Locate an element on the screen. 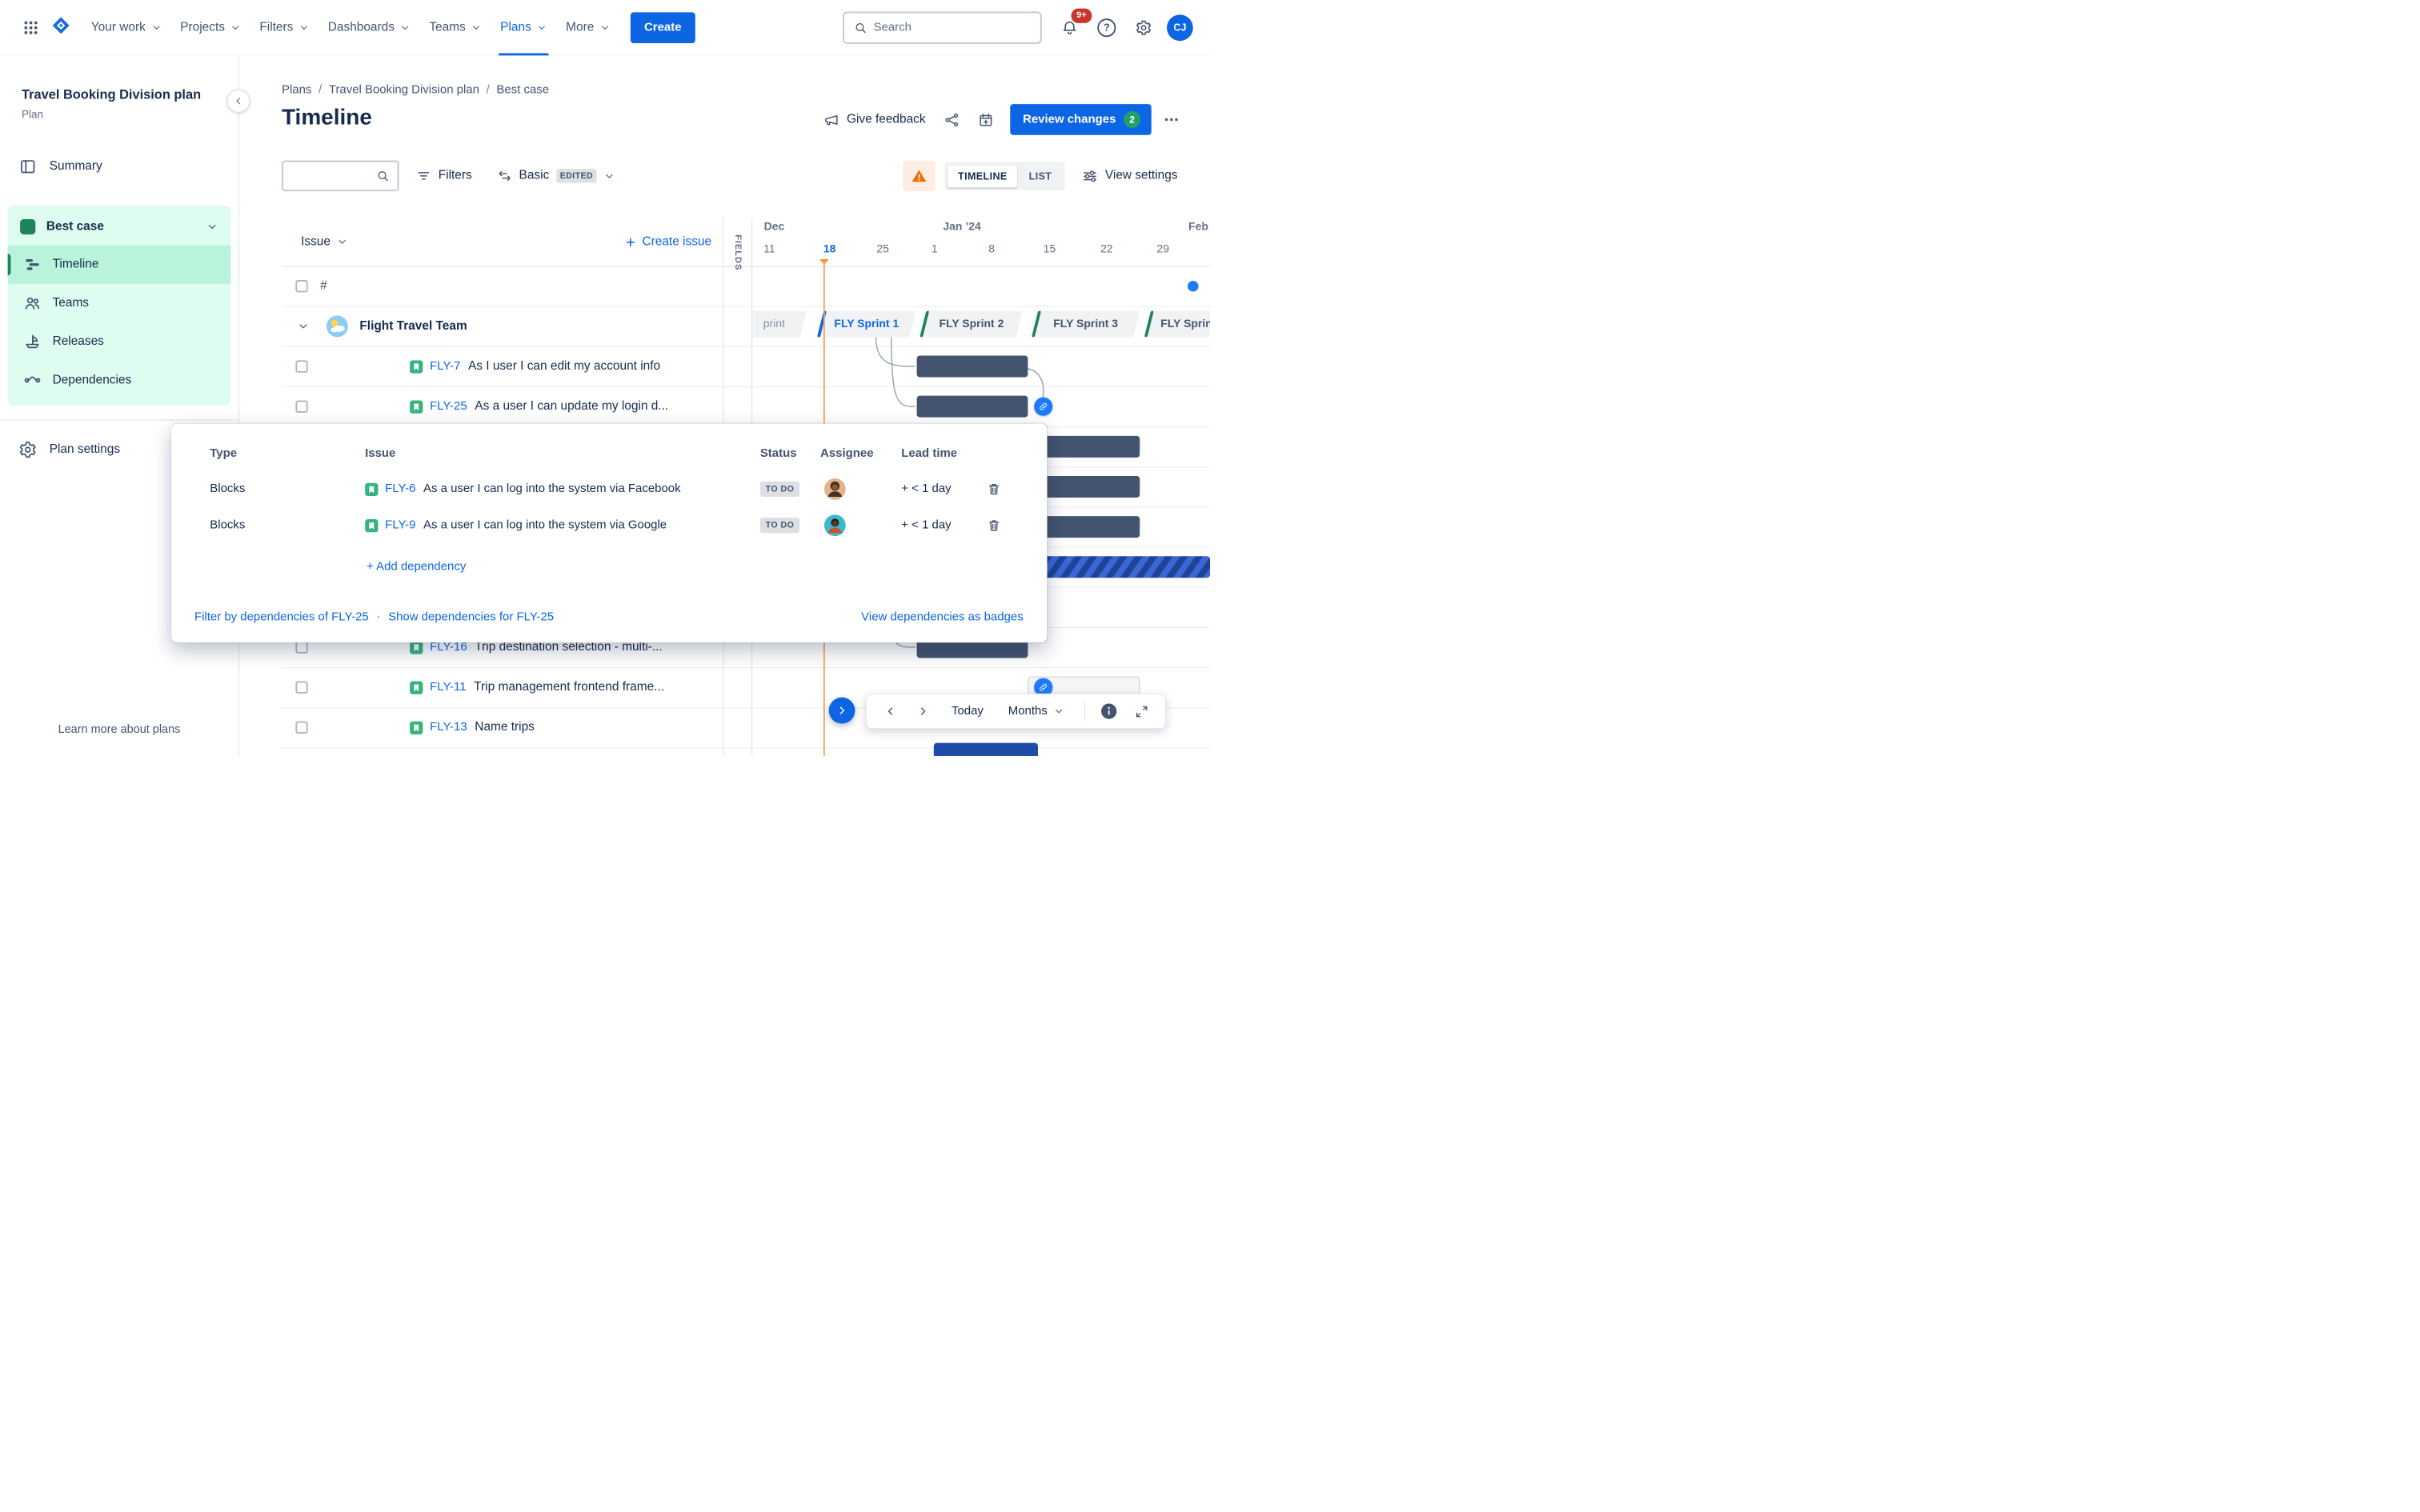 Image resolution: width=2420 pixels, height=1512 pixels. issue-column-header: Issue is located at coordinates (324, 242).